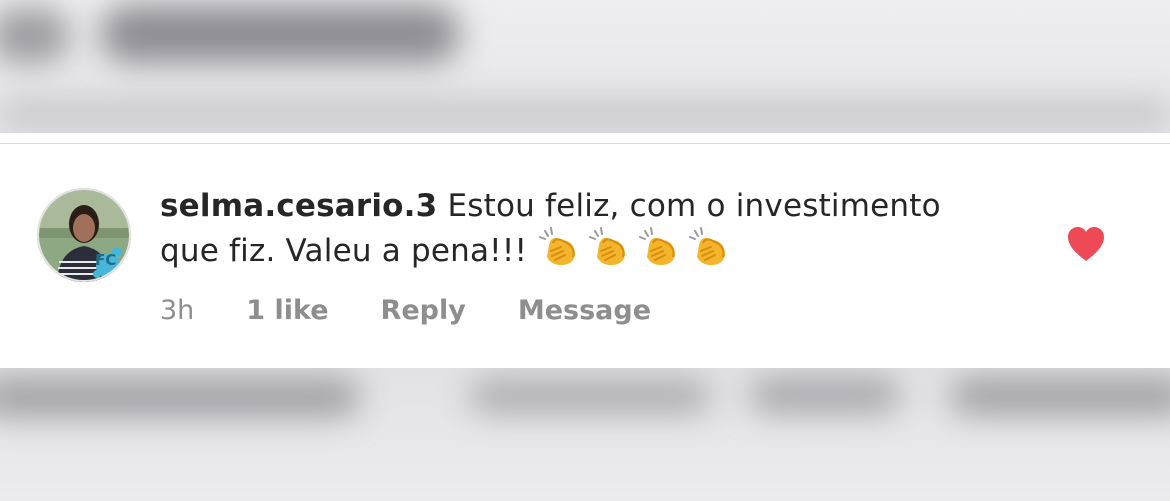  Describe the element at coordinates (1086, 244) in the screenshot. I see `heart-icon` at that location.